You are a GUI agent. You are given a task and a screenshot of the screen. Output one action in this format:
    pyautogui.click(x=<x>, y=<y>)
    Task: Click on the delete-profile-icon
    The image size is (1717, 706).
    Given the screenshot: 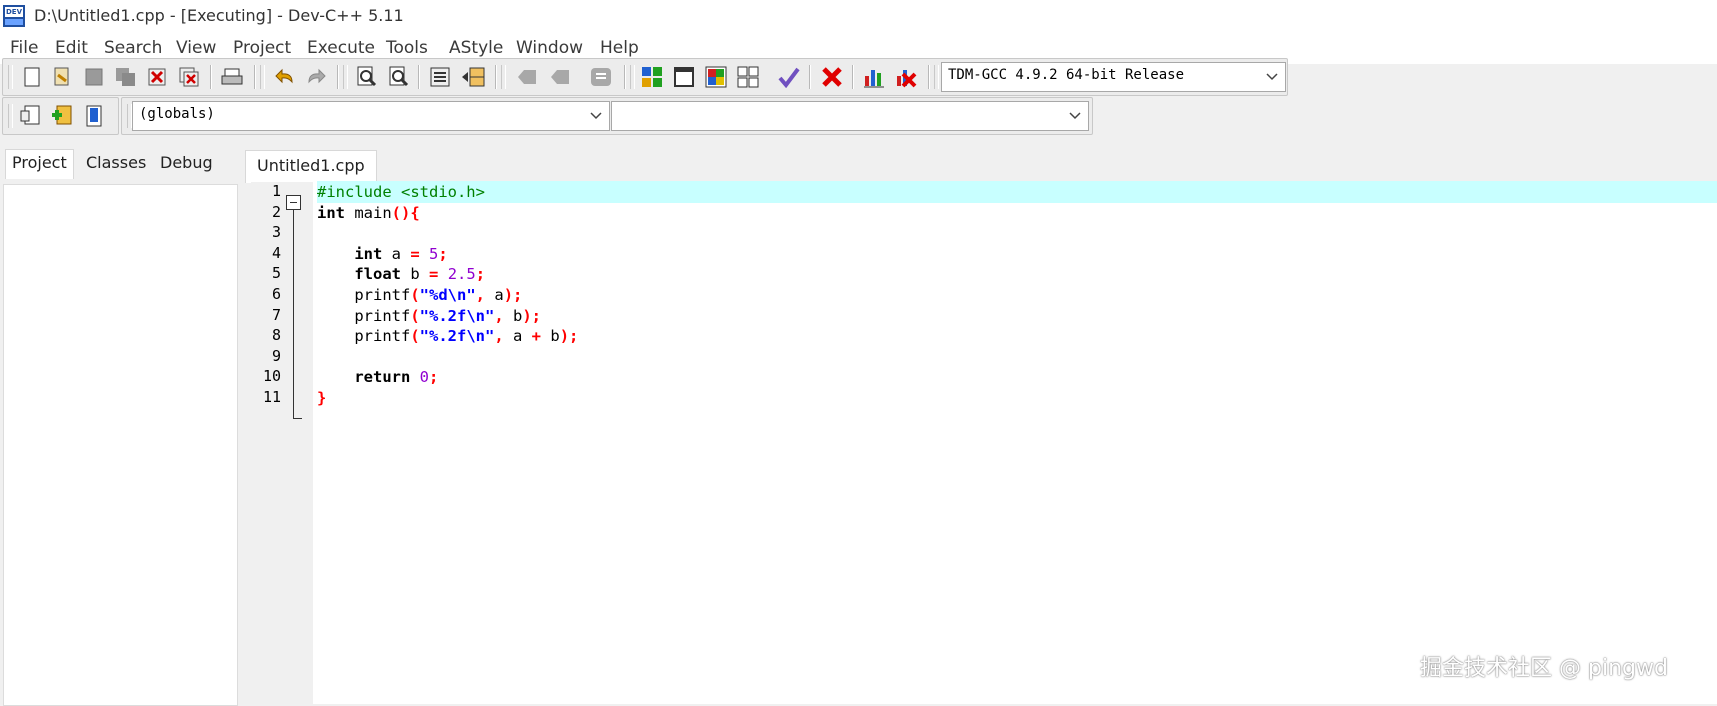 What is the action you would take?
    pyautogui.click(x=906, y=77)
    